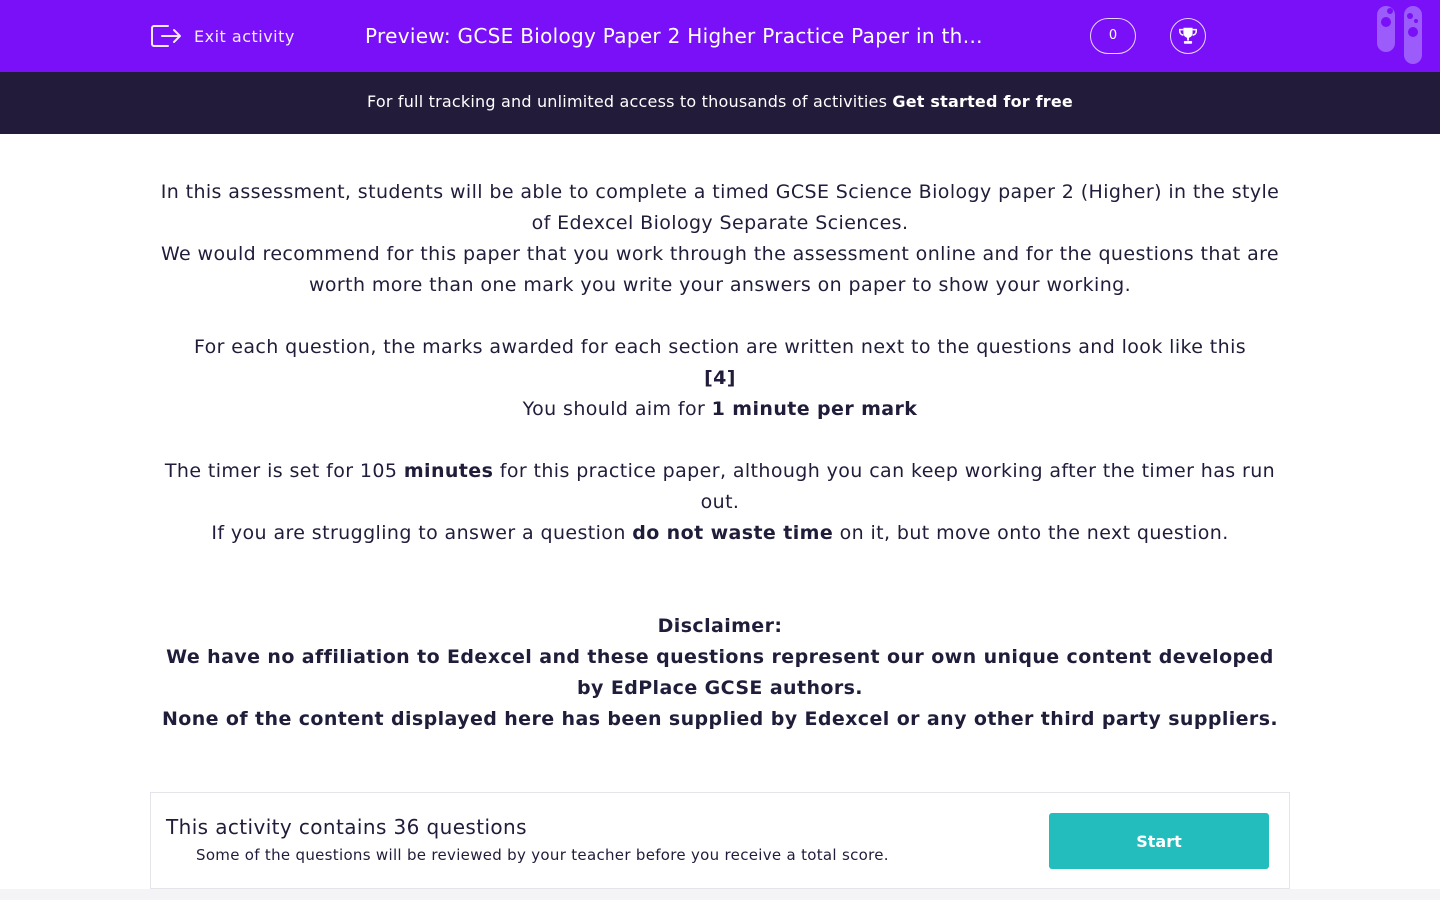 The image size is (1440, 900). I want to click on exit-activity-button: Exit activity, so click(222, 36).